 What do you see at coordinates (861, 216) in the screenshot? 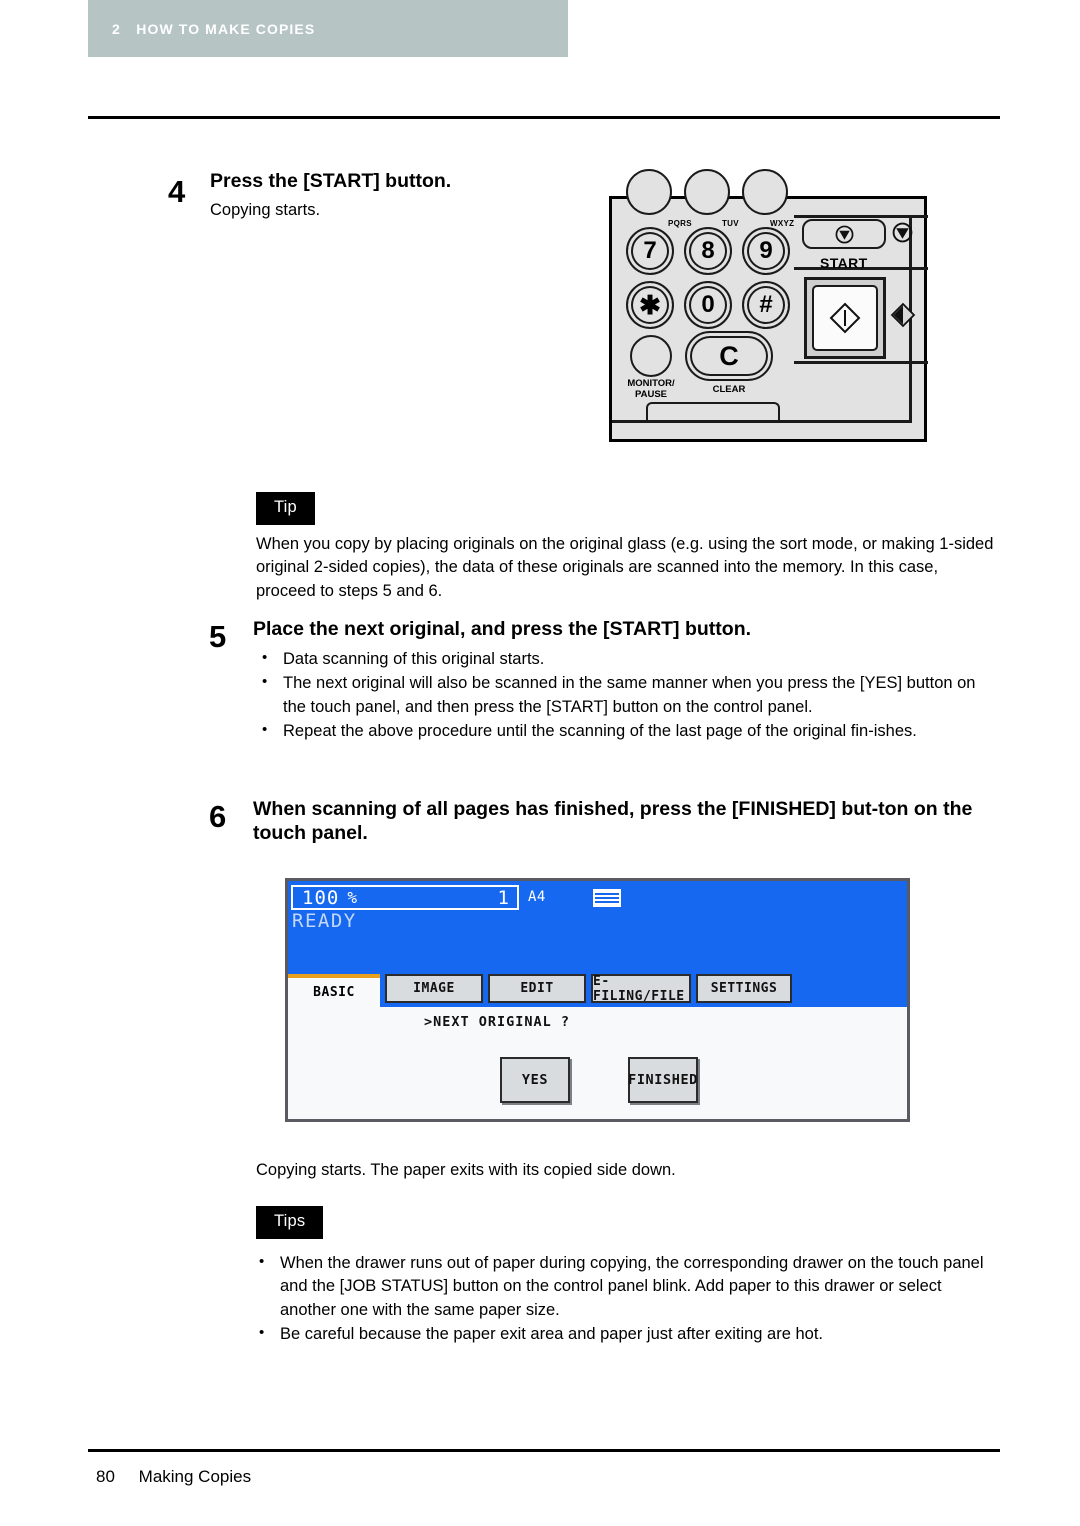
I see `panel-divider-top` at bounding box center [861, 216].